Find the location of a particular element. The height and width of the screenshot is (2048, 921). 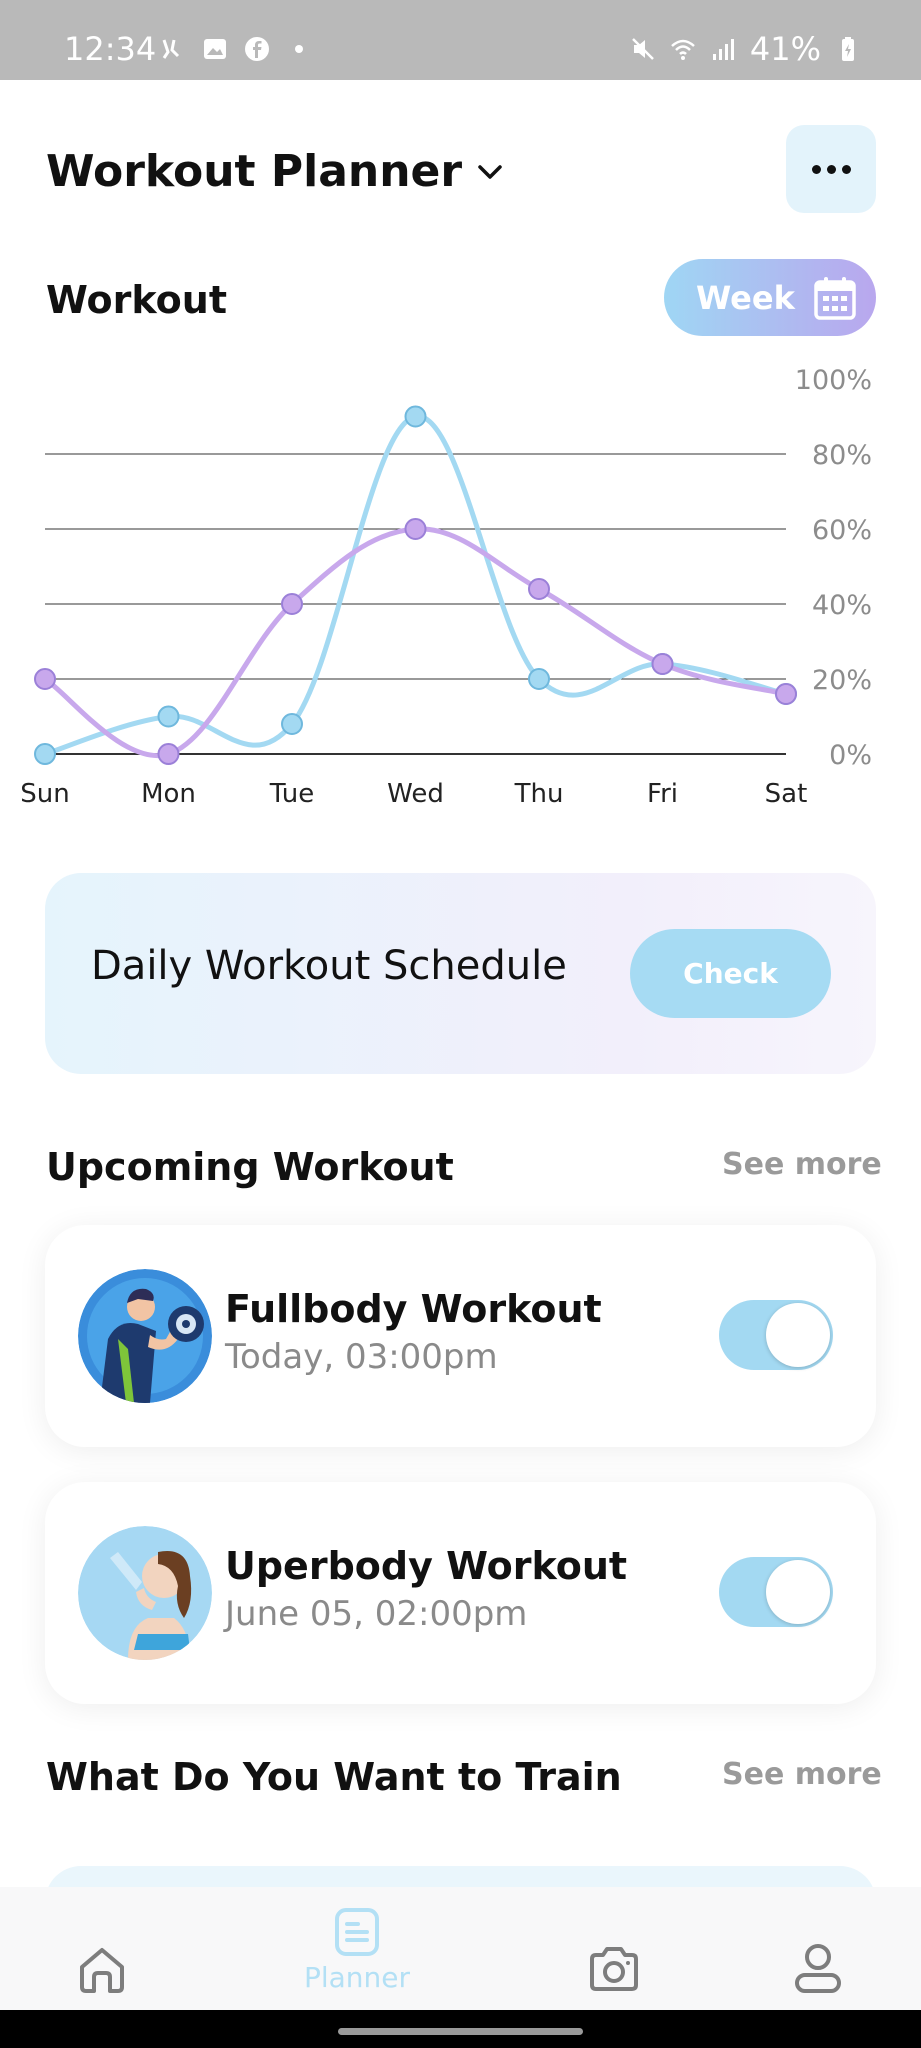

notification-icon is located at coordinates (171, 49).